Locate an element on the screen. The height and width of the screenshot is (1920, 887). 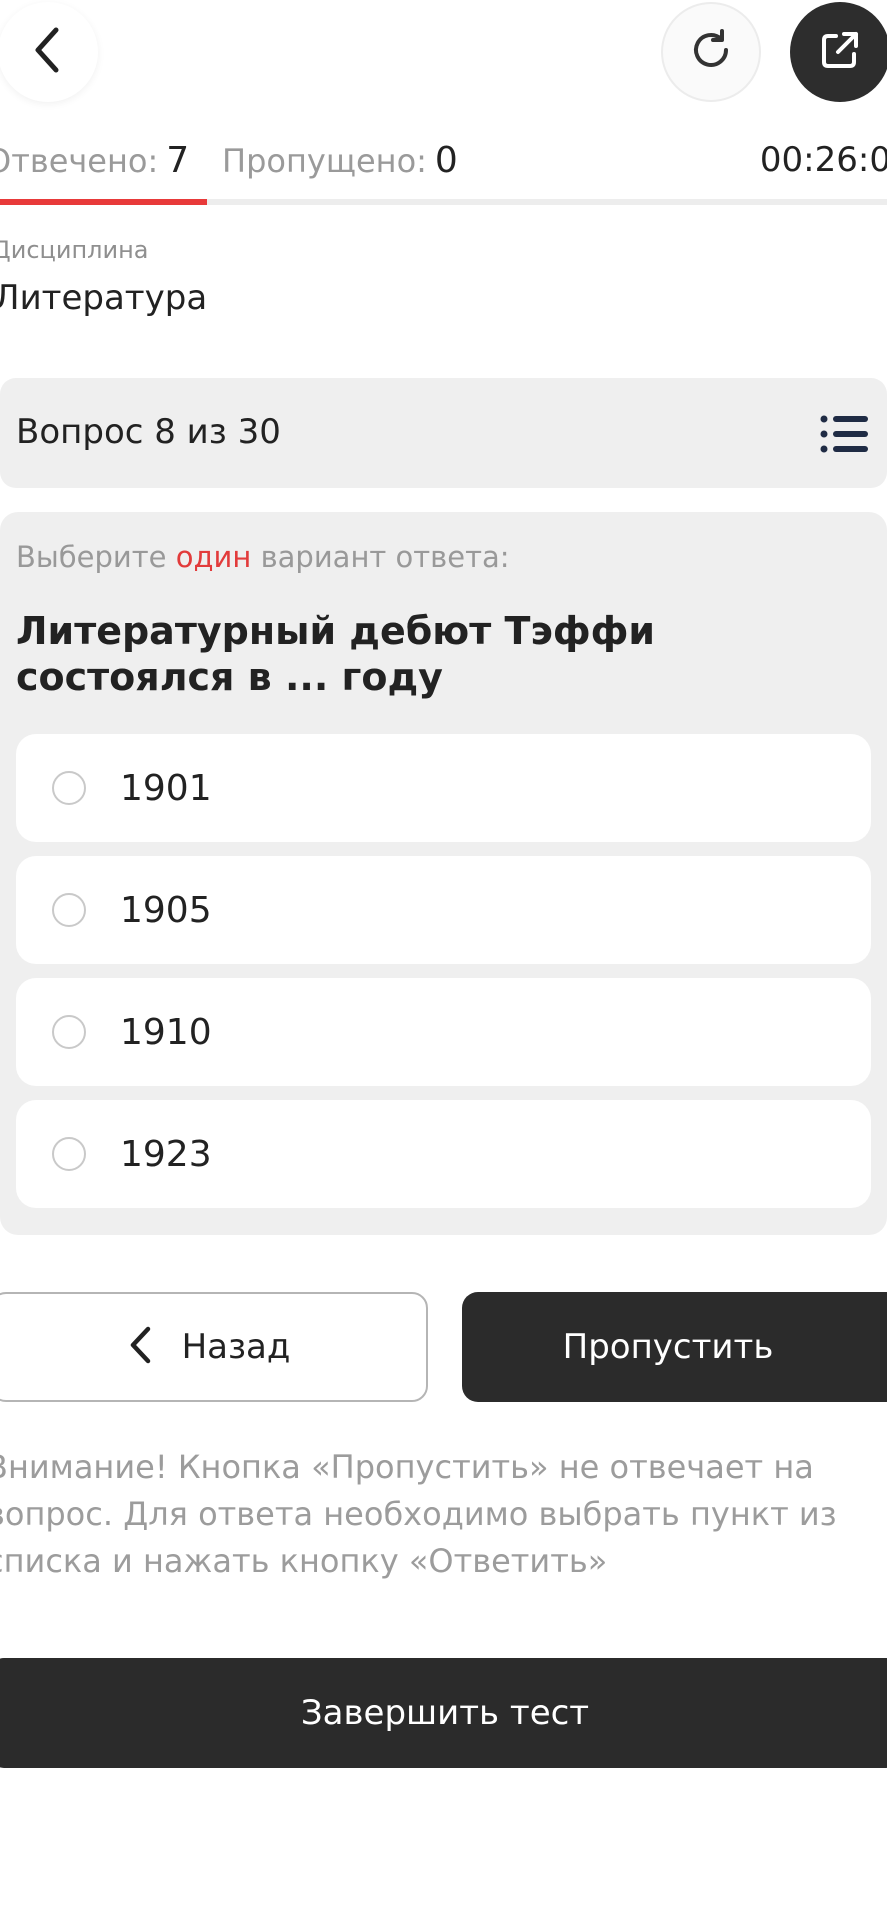
answered-label: Отвечено: is located at coordinates (79, 161).